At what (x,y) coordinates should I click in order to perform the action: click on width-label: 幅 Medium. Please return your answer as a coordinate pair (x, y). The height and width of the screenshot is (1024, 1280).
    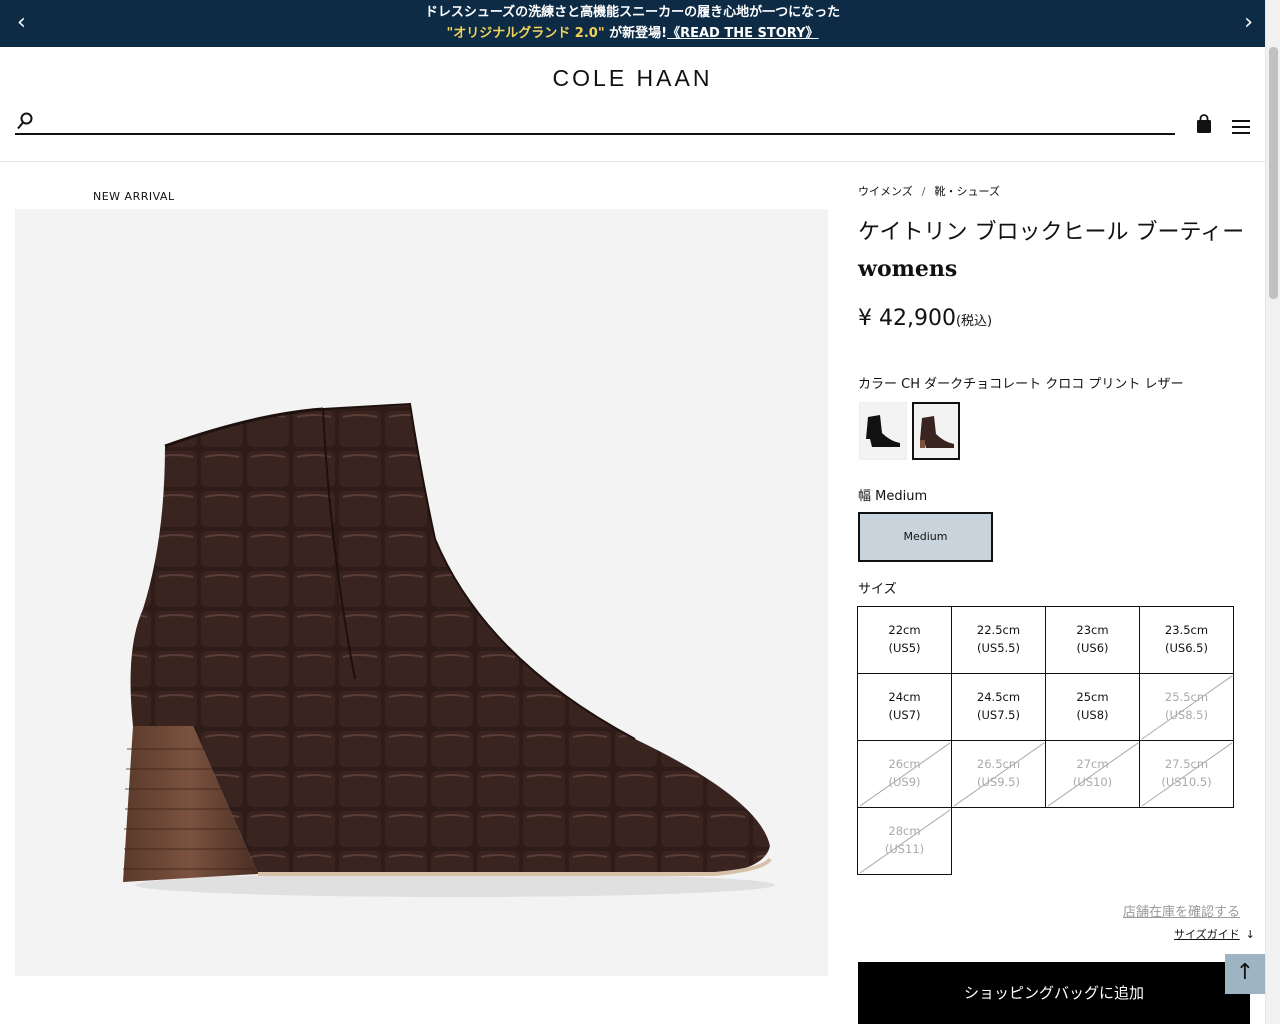
    Looking at the image, I should click on (893, 496).